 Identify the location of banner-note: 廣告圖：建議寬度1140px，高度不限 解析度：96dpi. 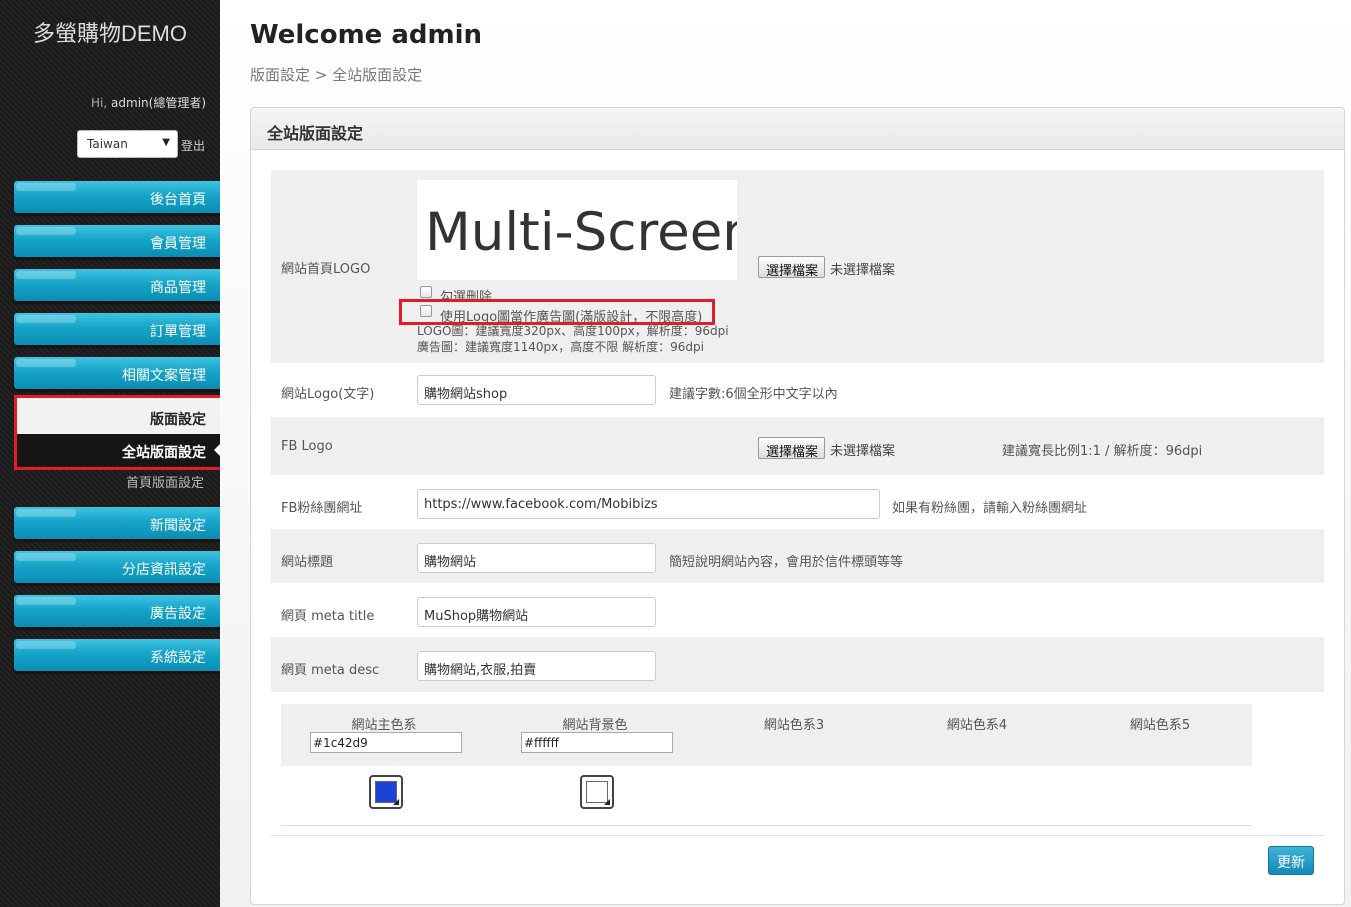
(560, 347).